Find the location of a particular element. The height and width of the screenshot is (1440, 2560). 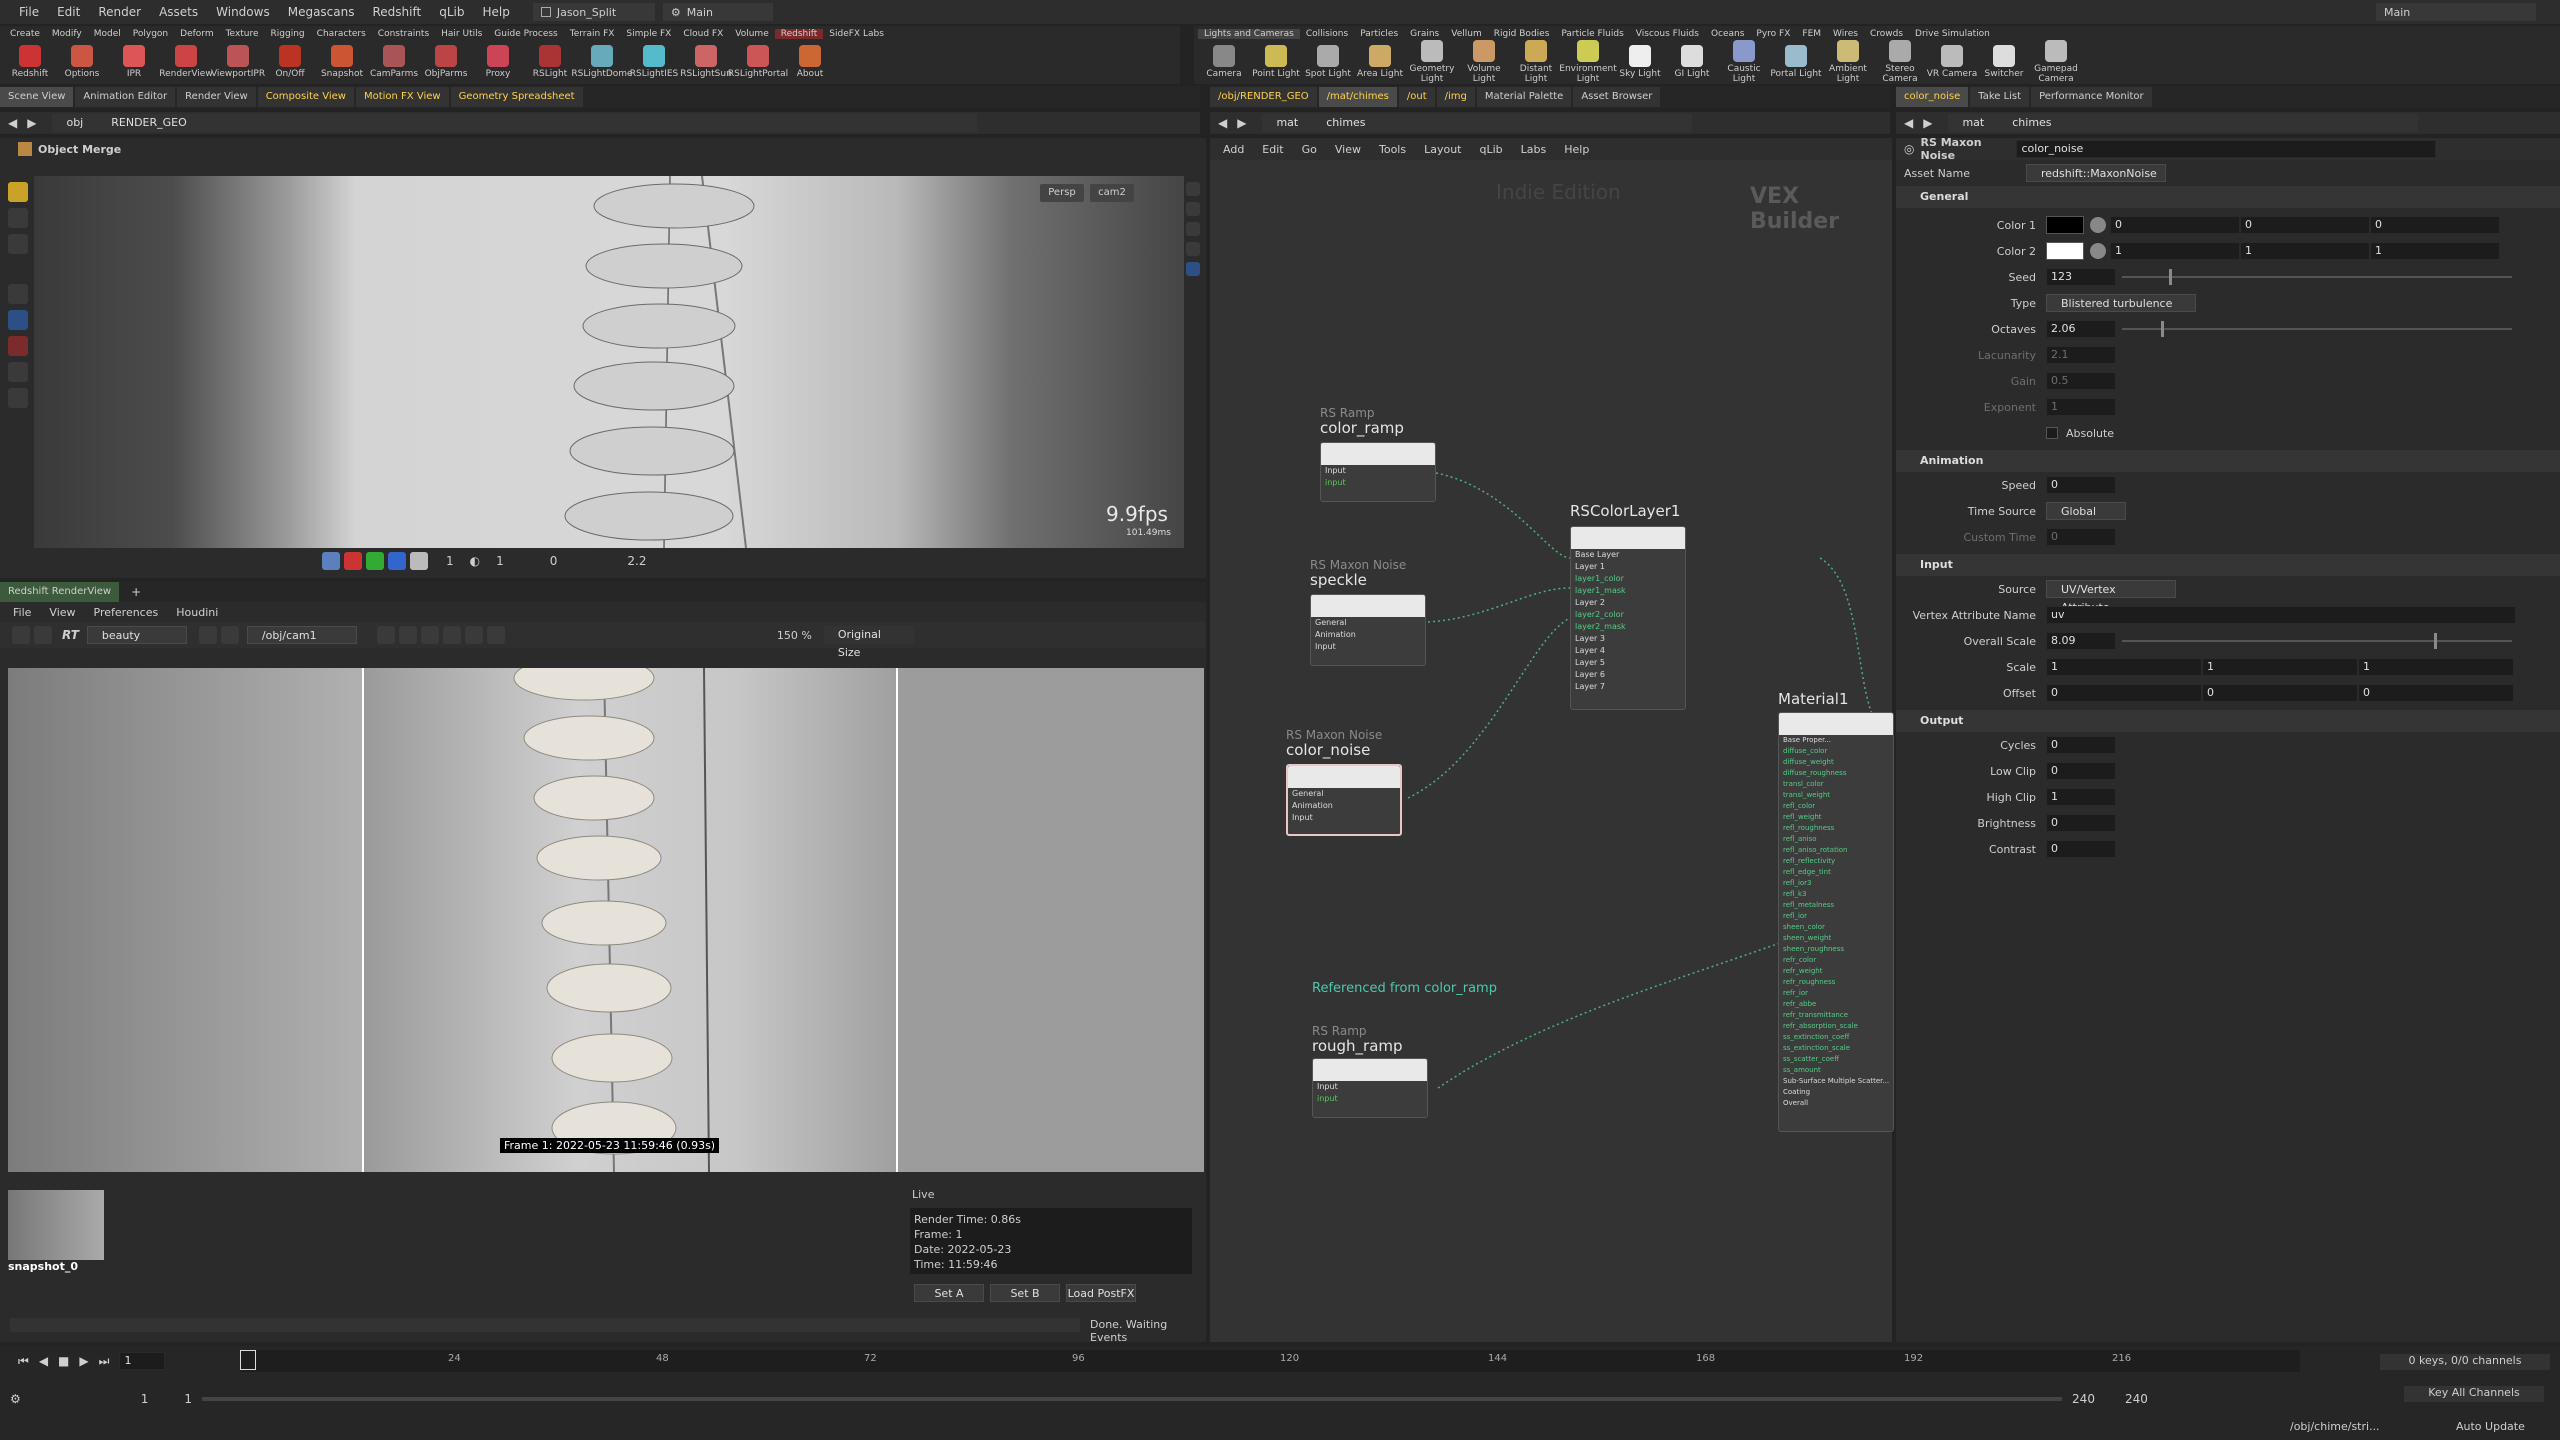

add-tab-icon: + is located at coordinates (136, 592).